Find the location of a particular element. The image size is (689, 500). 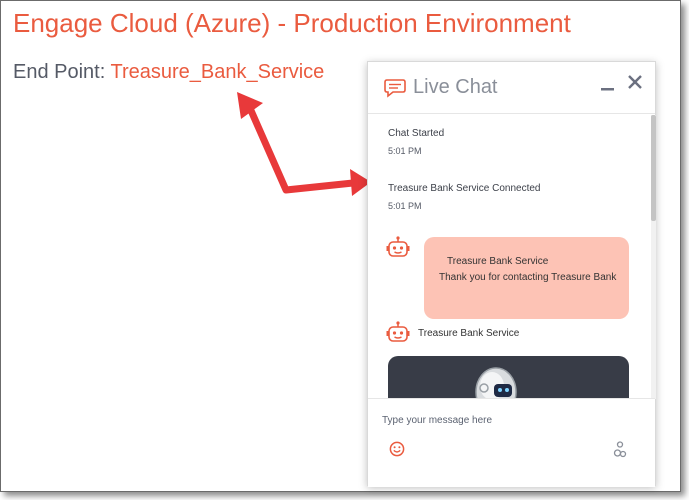

bot-name: Treasure Bank Service is located at coordinates (469, 333).